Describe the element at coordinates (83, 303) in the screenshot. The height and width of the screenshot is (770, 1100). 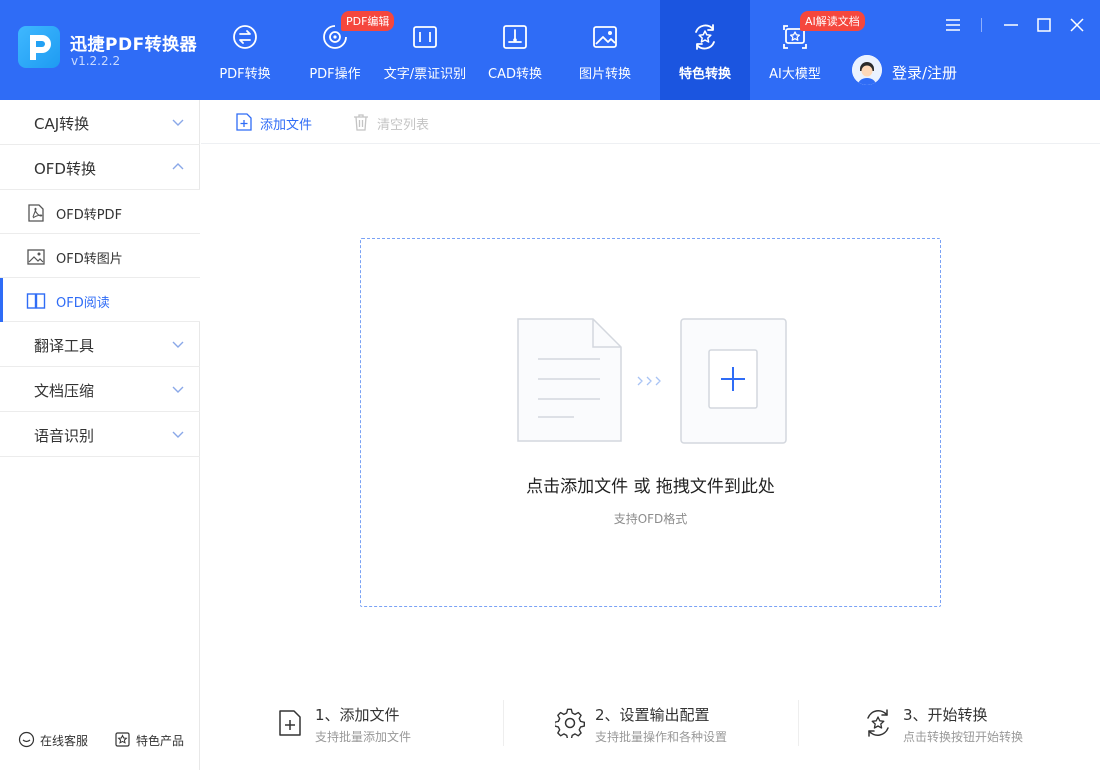
I see `sidebar-item-label: OFD阅读` at that location.